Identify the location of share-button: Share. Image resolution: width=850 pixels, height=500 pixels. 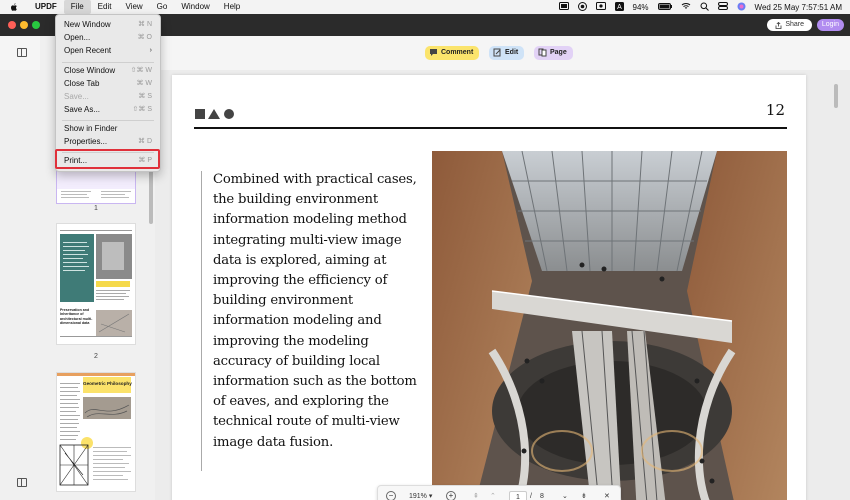
(789, 25).